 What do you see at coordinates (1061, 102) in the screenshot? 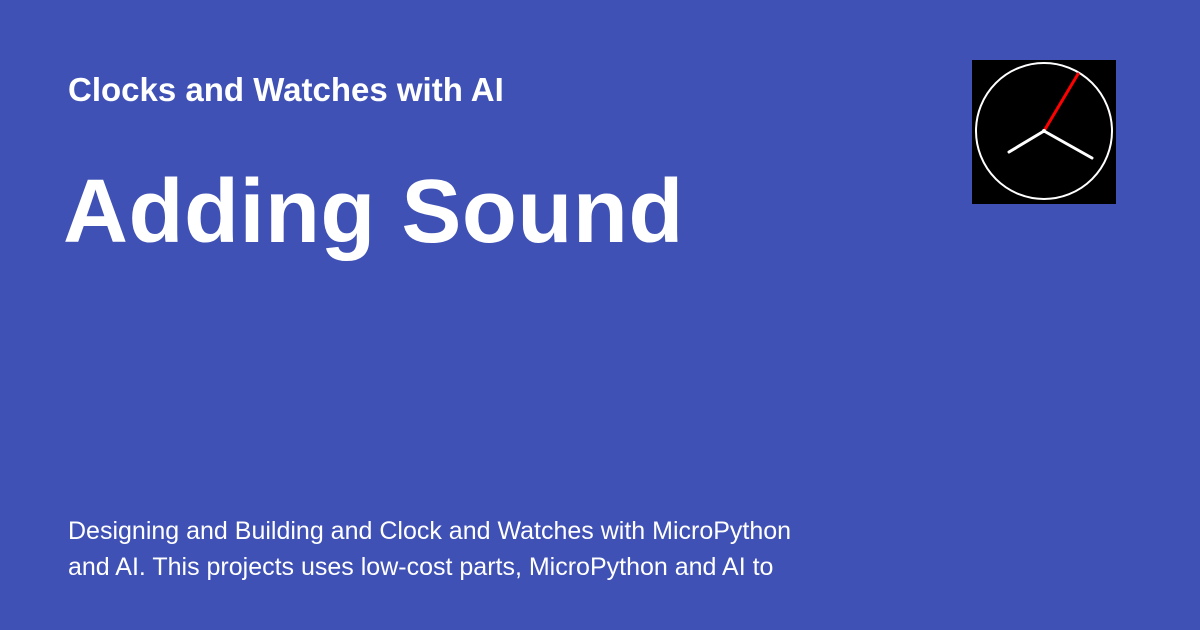
I see `clock-second-hand` at bounding box center [1061, 102].